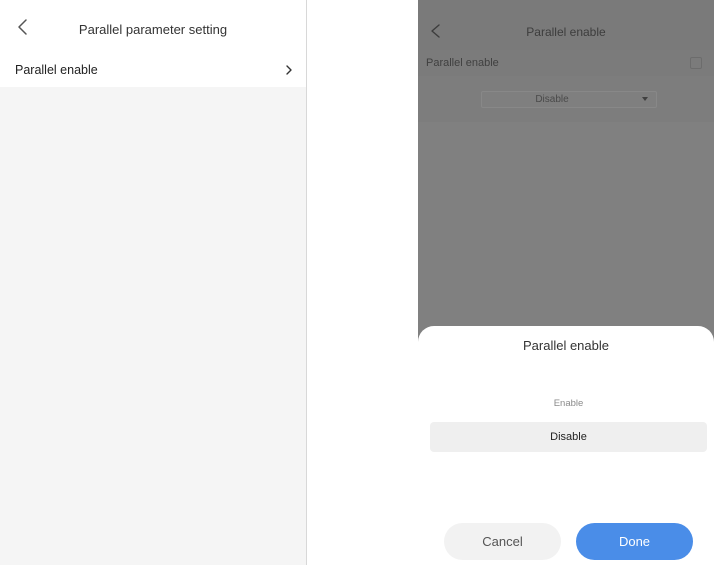  What do you see at coordinates (462, 63) in the screenshot?
I see `row-label: Parallel enable` at bounding box center [462, 63].